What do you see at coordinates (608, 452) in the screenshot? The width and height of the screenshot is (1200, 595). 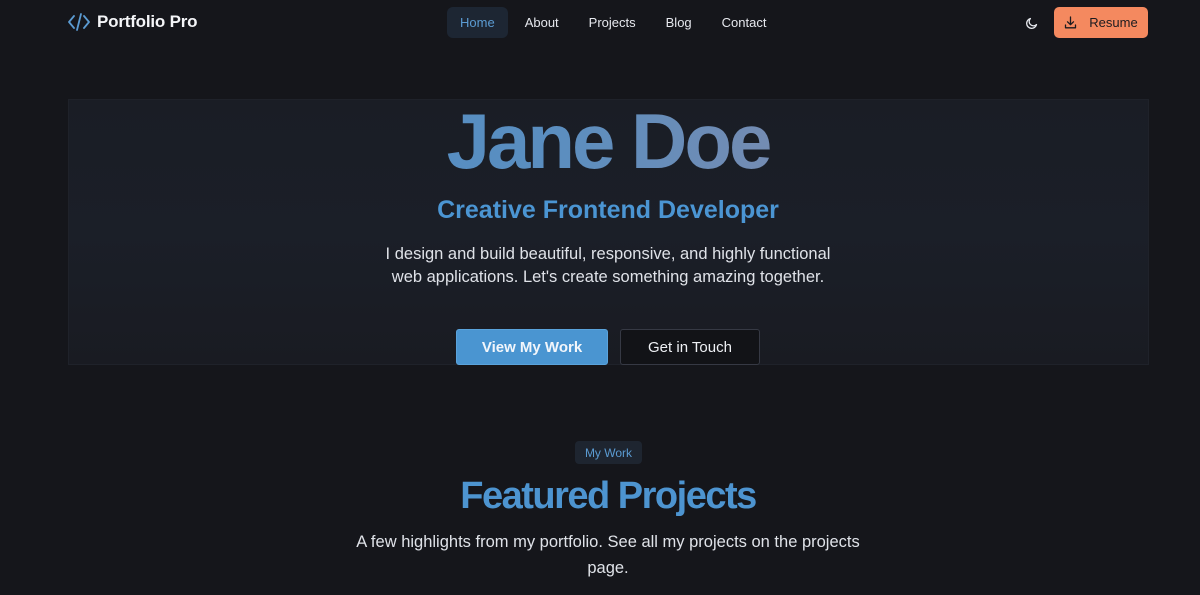 I see `section-badge: My Work` at bounding box center [608, 452].